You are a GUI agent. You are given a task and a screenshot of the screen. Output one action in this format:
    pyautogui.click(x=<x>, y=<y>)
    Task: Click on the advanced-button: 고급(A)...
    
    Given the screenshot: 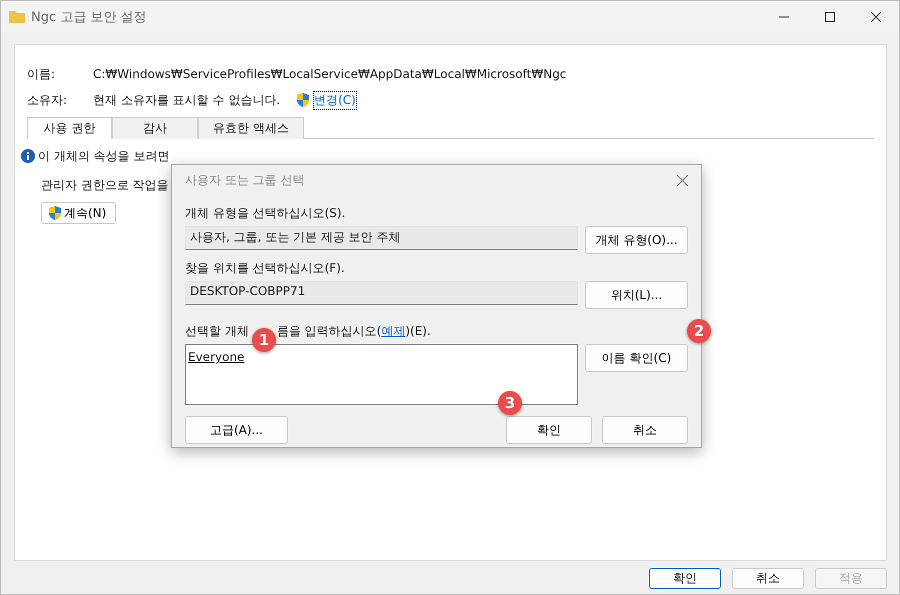 What is the action you would take?
    pyautogui.click(x=236, y=430)
    